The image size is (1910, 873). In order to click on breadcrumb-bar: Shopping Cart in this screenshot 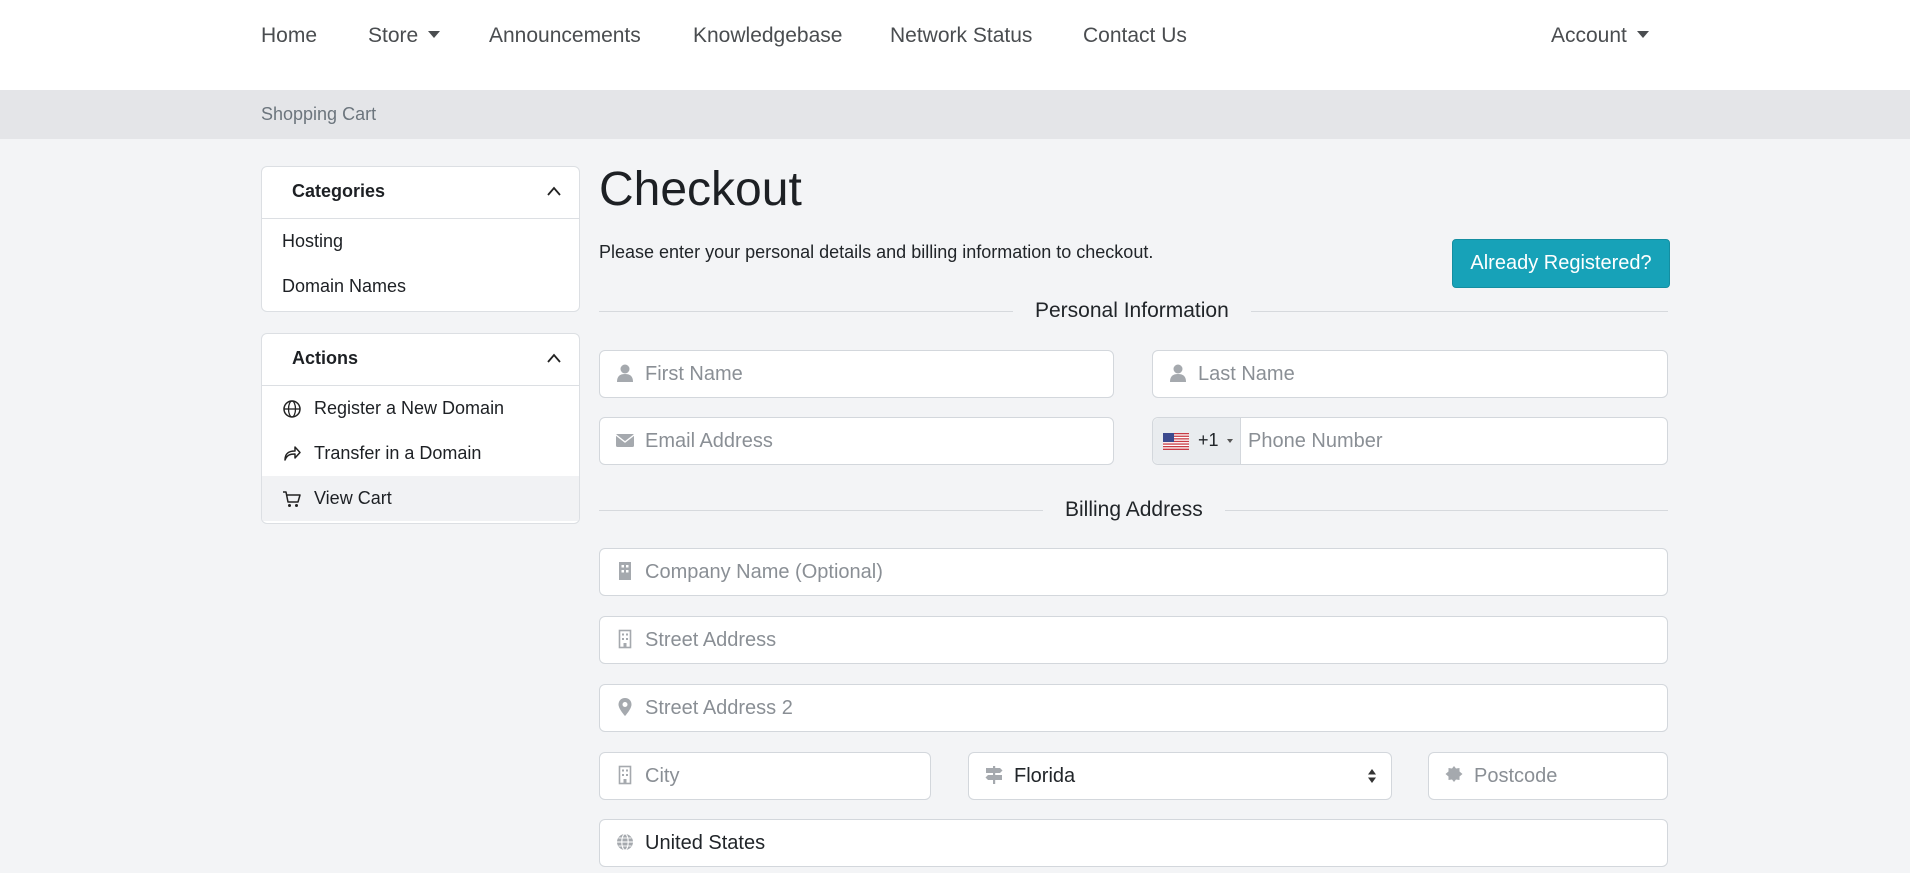, I will do `click(955, 114)`.